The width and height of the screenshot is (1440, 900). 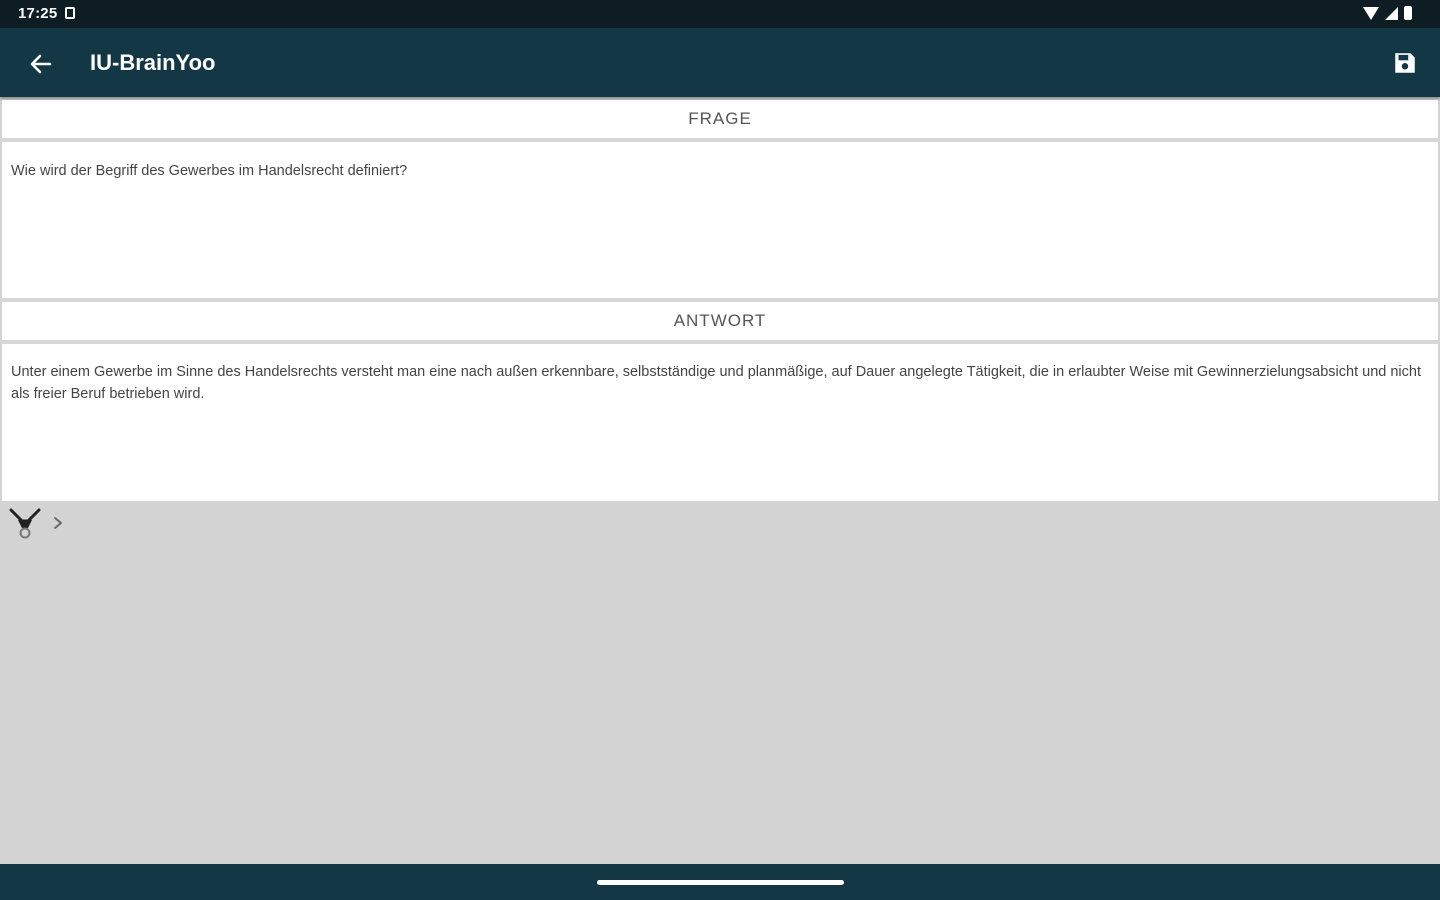 I want to click on app-title: IU-BrainYoo, so click(x=153, y=62).